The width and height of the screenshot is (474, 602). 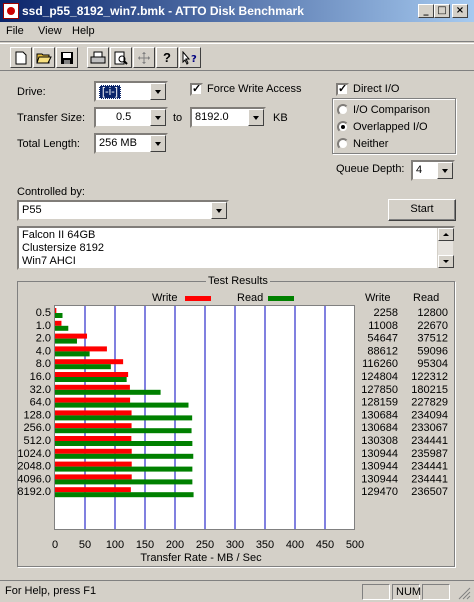 I want to click on read-value: 95304, so click(x=432, y=364).